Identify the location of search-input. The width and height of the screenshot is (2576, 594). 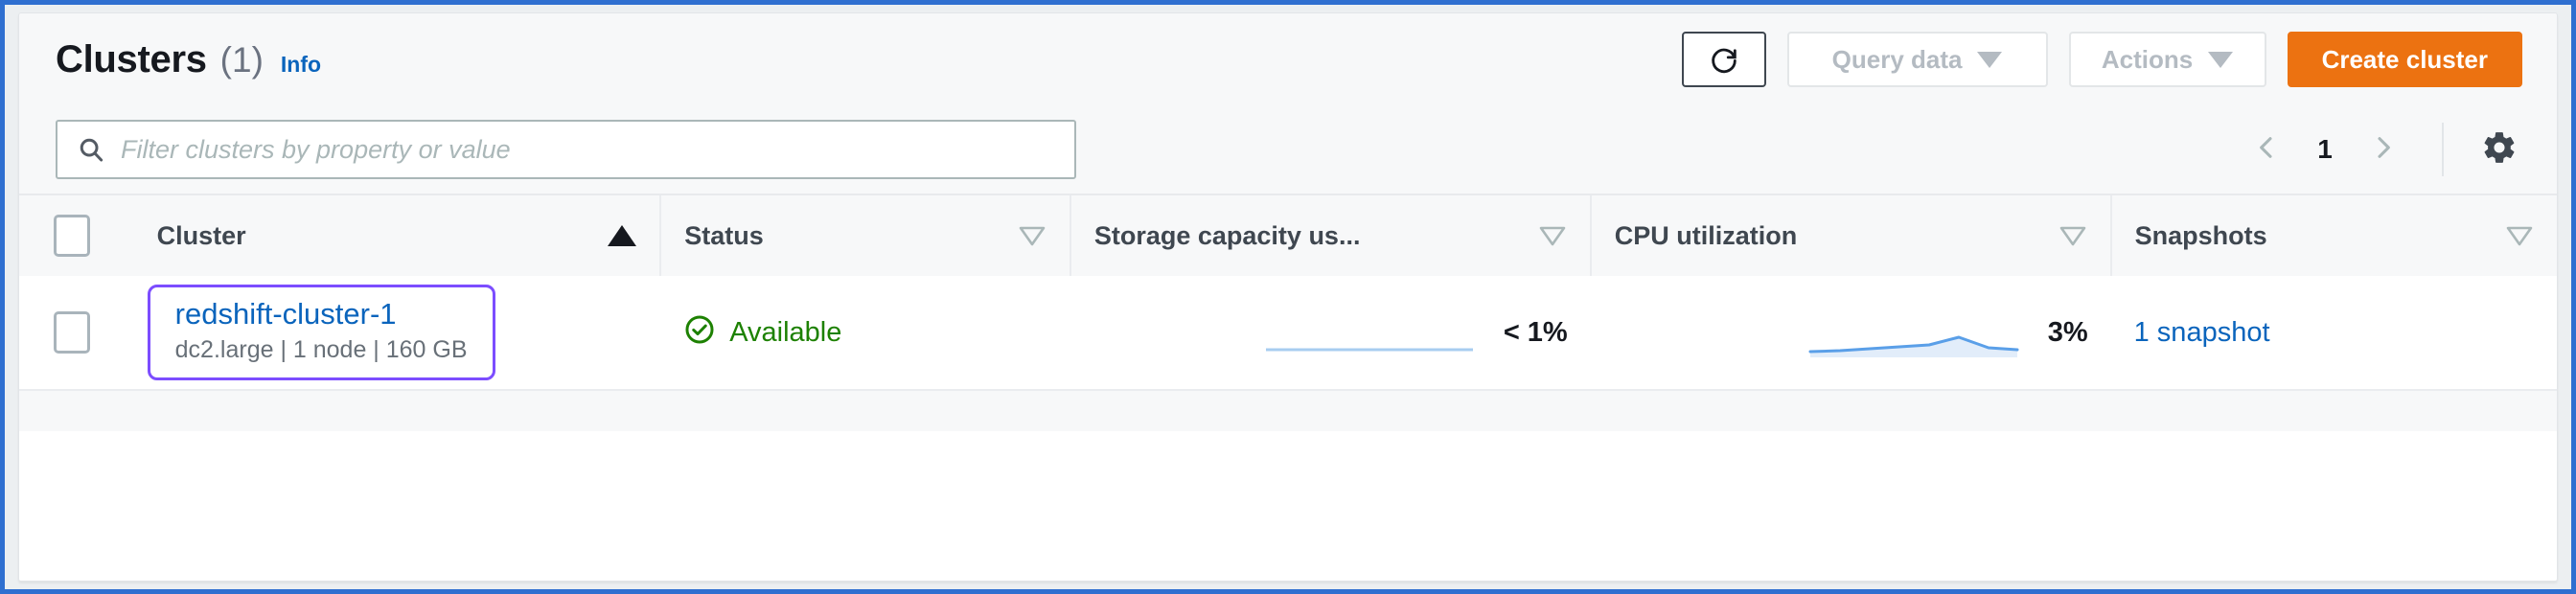
(588, 149).